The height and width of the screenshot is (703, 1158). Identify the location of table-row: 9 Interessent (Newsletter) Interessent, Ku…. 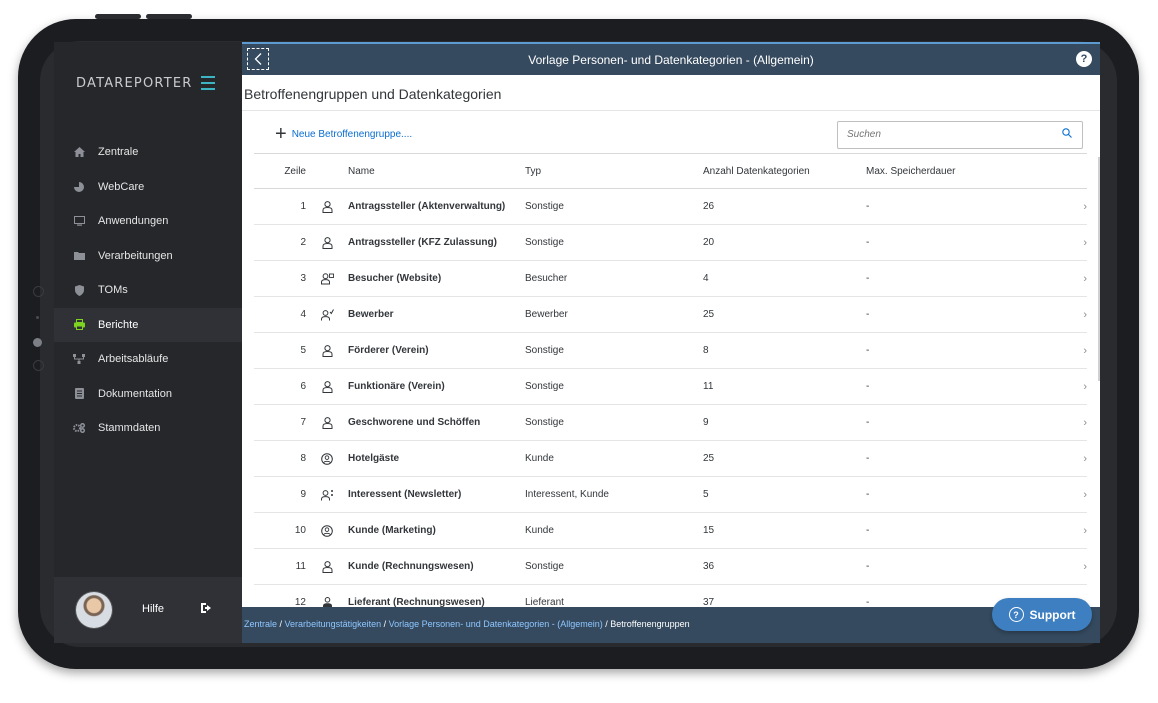
(670, 495).